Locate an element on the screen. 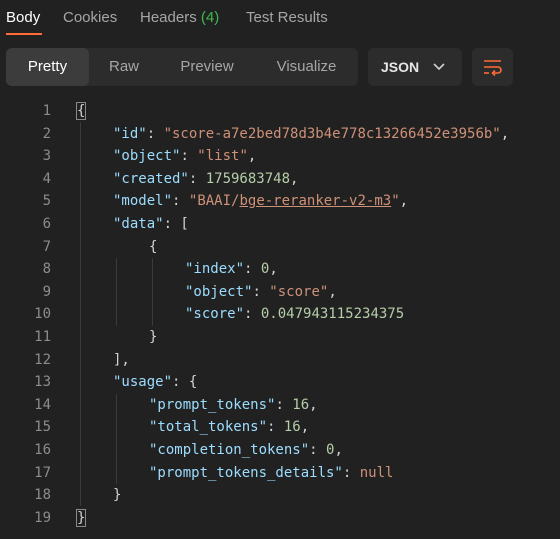 The width and height of the screenshot is (560, 539). response-tabs: Body Cookies Headers (4) Test Results is located at coordinates (280, 19).